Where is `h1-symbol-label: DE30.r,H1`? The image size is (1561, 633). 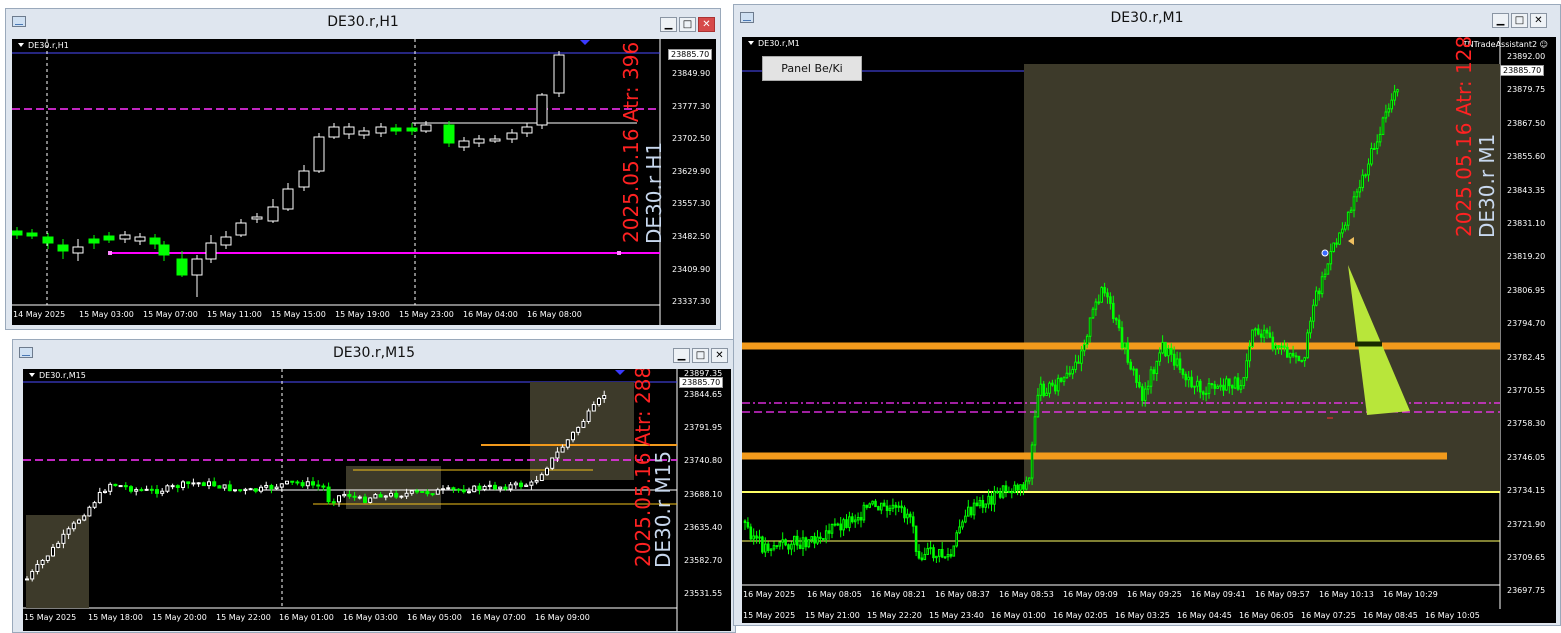
h1-symbol-label: DE30.r,H1 is located at coordinates (43, 45).